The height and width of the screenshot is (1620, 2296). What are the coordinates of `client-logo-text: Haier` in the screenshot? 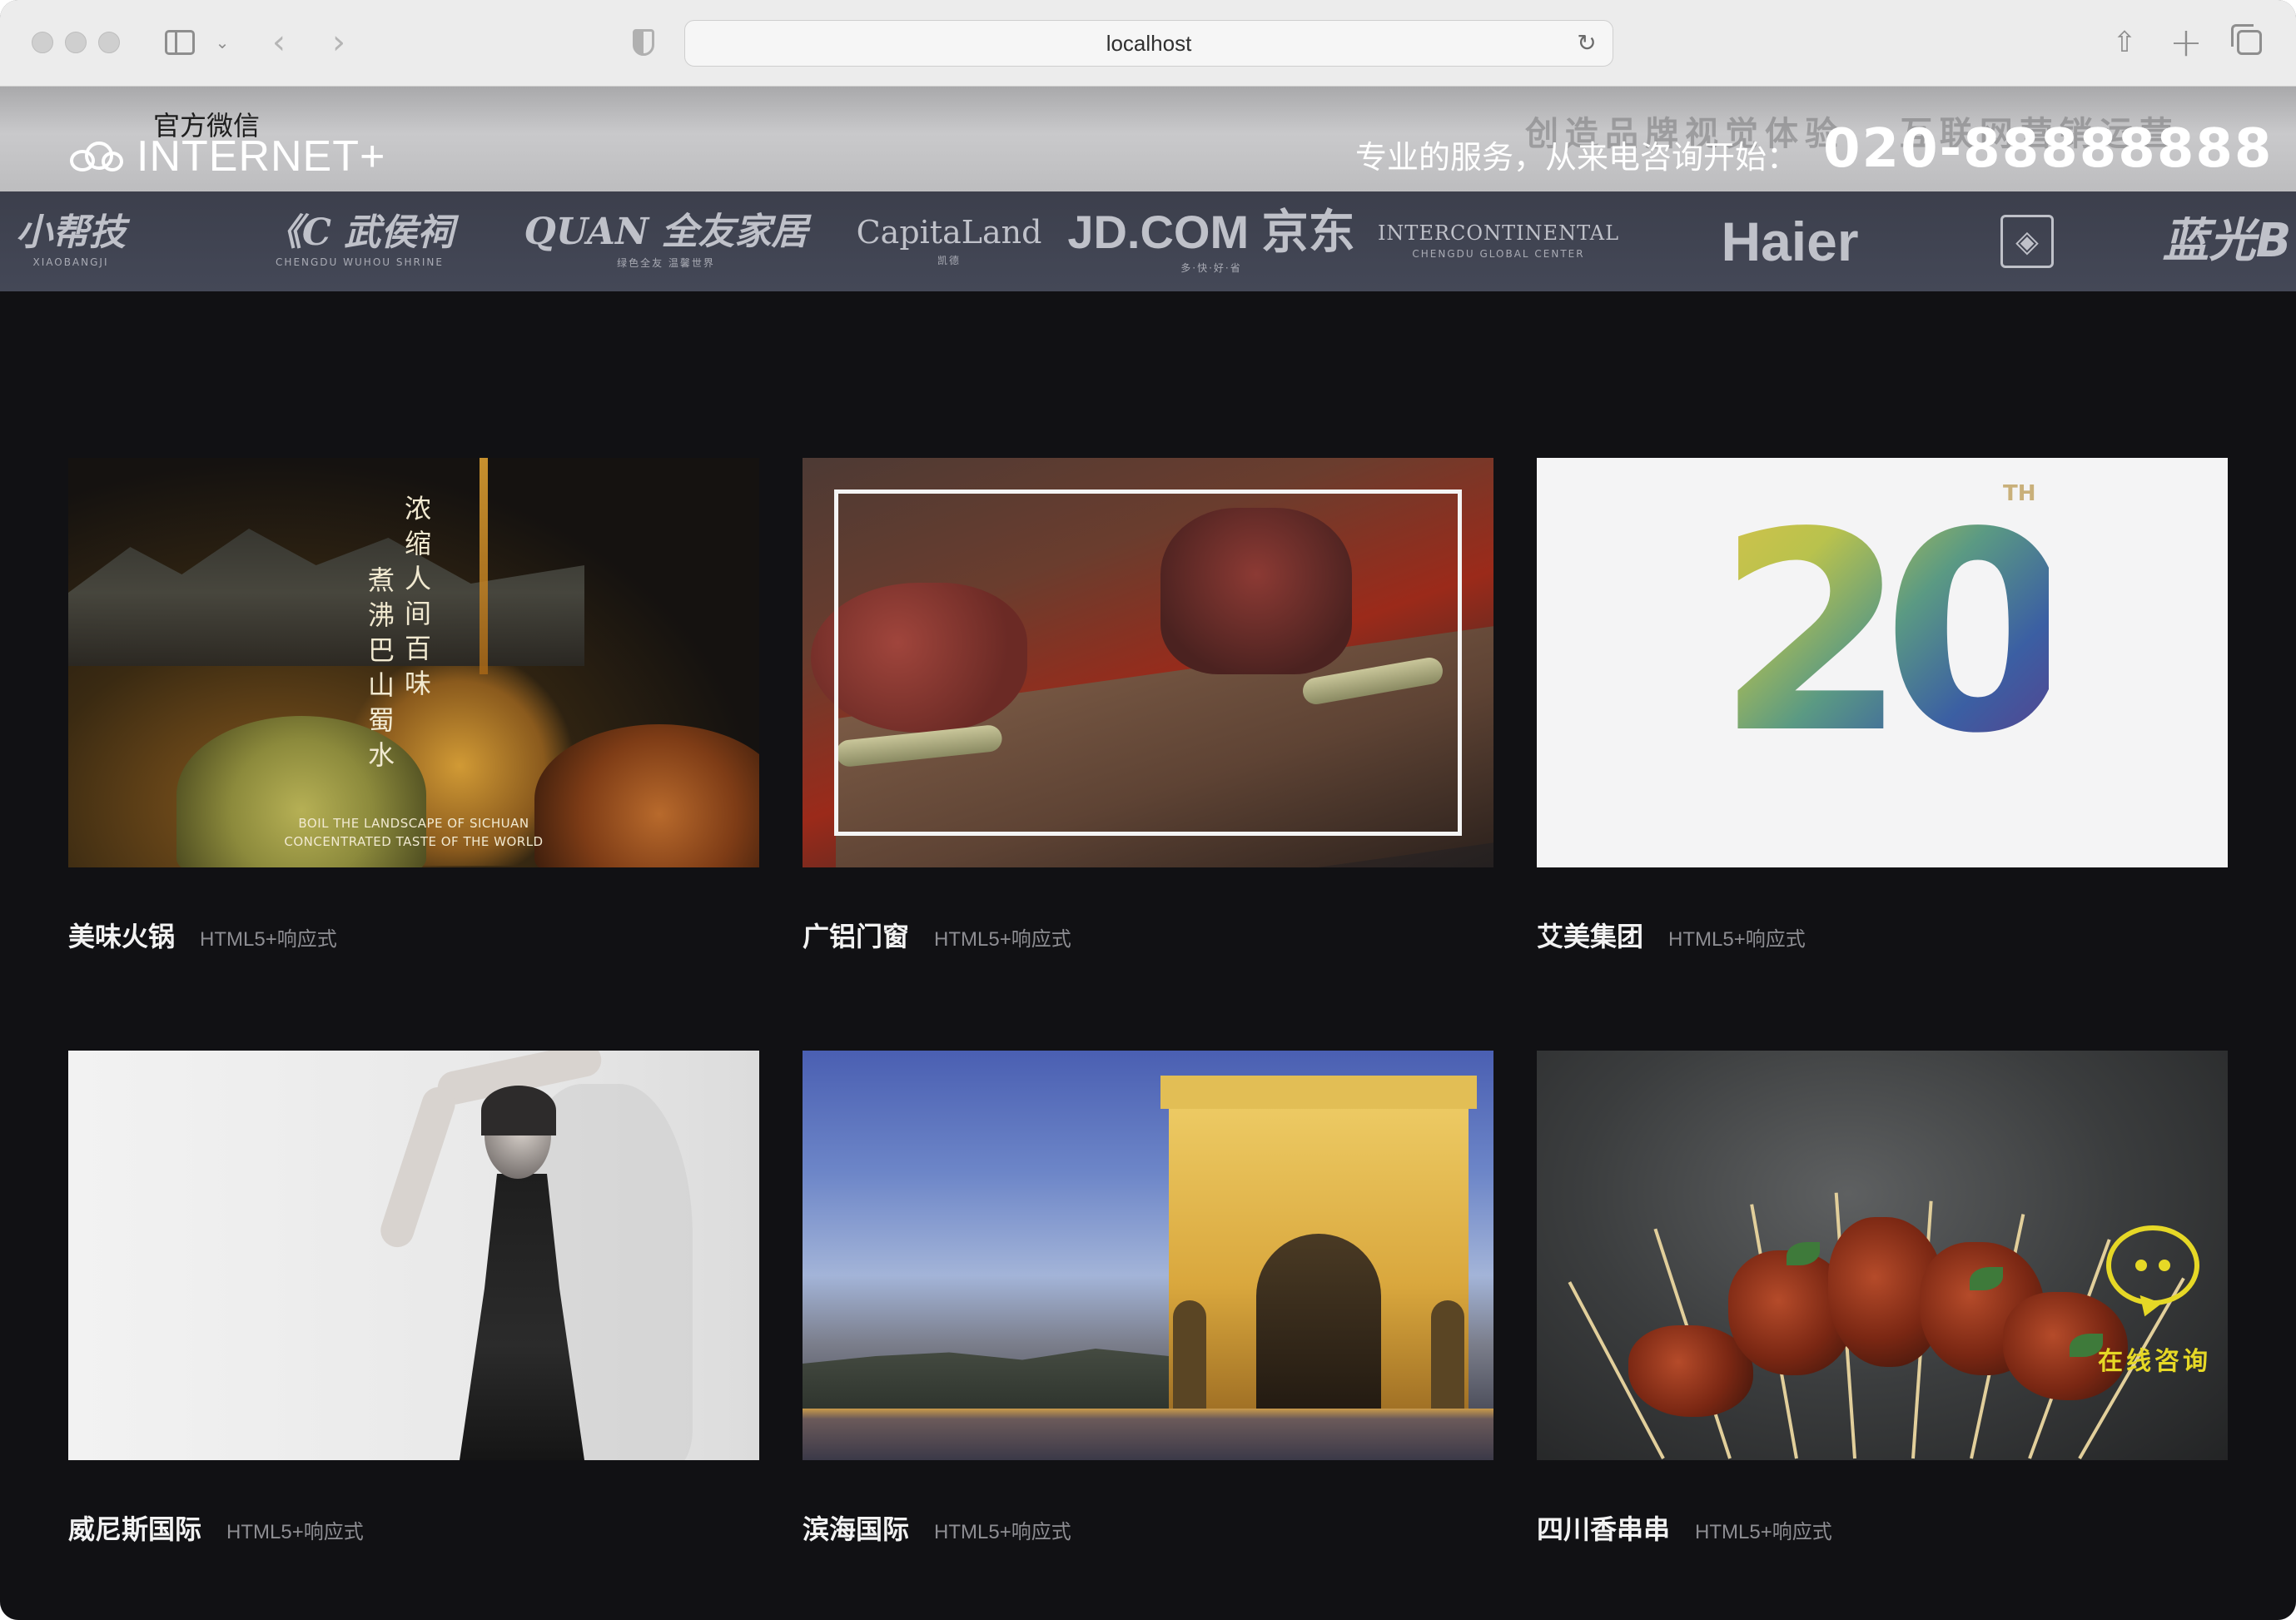 It's located at (1790, 241).